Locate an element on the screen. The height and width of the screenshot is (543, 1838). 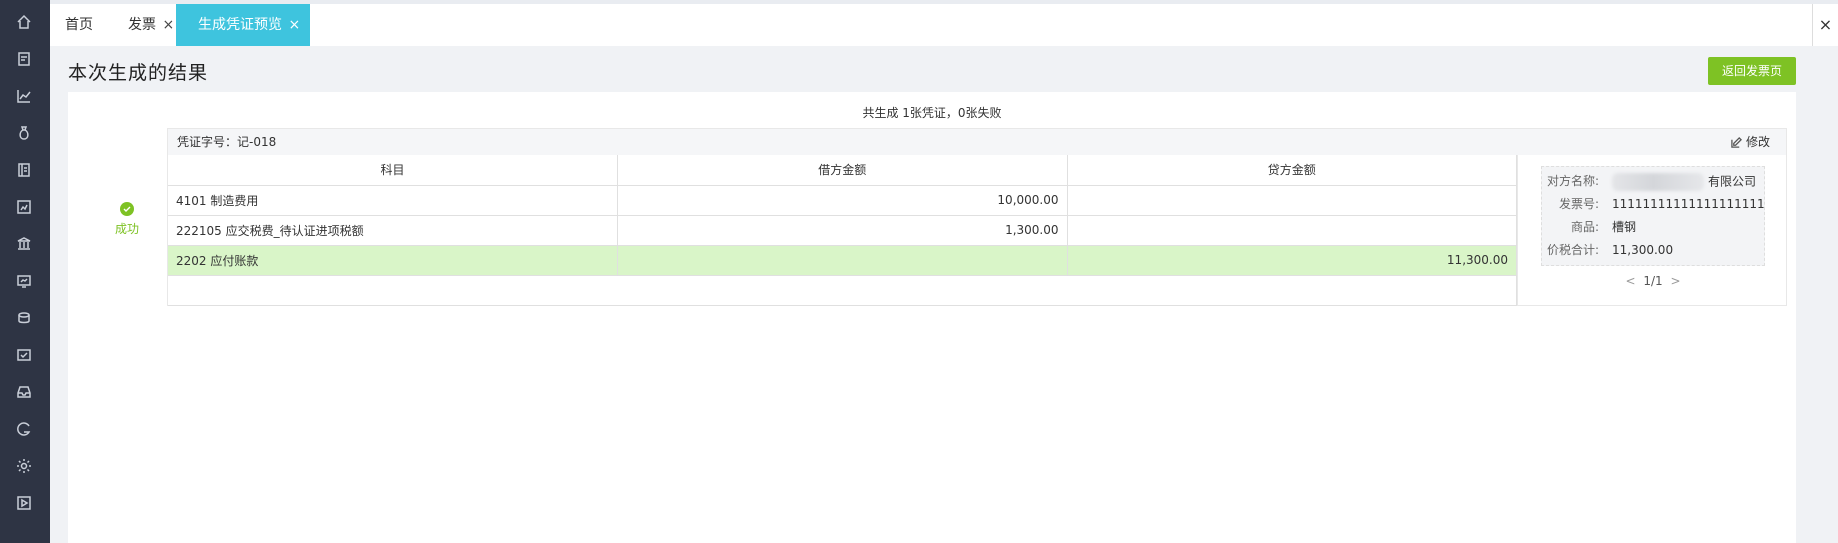
voucher-header: 凭证字号：记-018 修改 is located at coordinates (977, 142).